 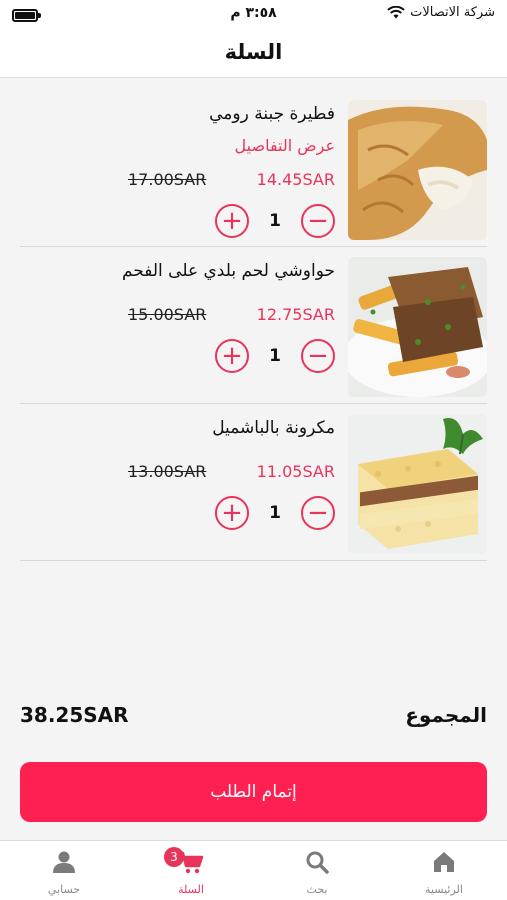 I want to click on tab-bar: الرئيسية بحث 3 السلة حسابي, so click(x=253, y=870).